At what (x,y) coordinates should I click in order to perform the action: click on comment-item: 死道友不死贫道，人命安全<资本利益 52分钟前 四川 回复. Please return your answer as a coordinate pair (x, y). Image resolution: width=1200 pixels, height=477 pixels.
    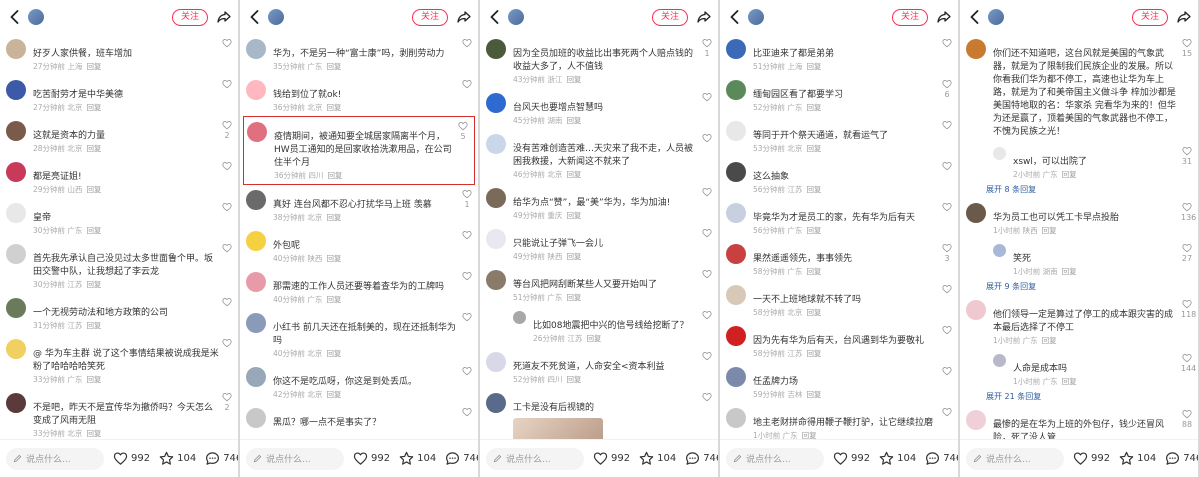
    Looking at the image, I should click on (599, 367).